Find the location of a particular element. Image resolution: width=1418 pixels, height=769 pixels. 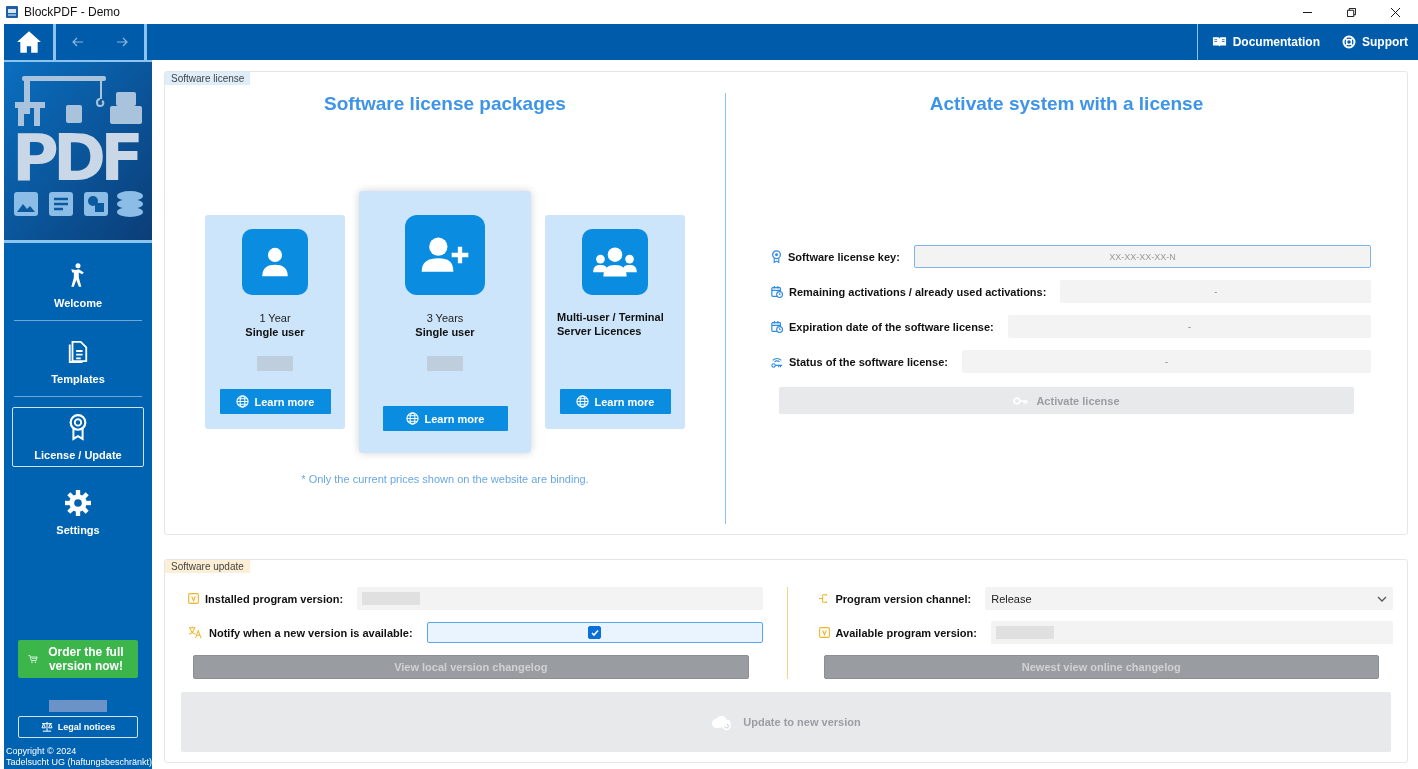

sidebar-item: License / Update is located at coordinates (78, 437).